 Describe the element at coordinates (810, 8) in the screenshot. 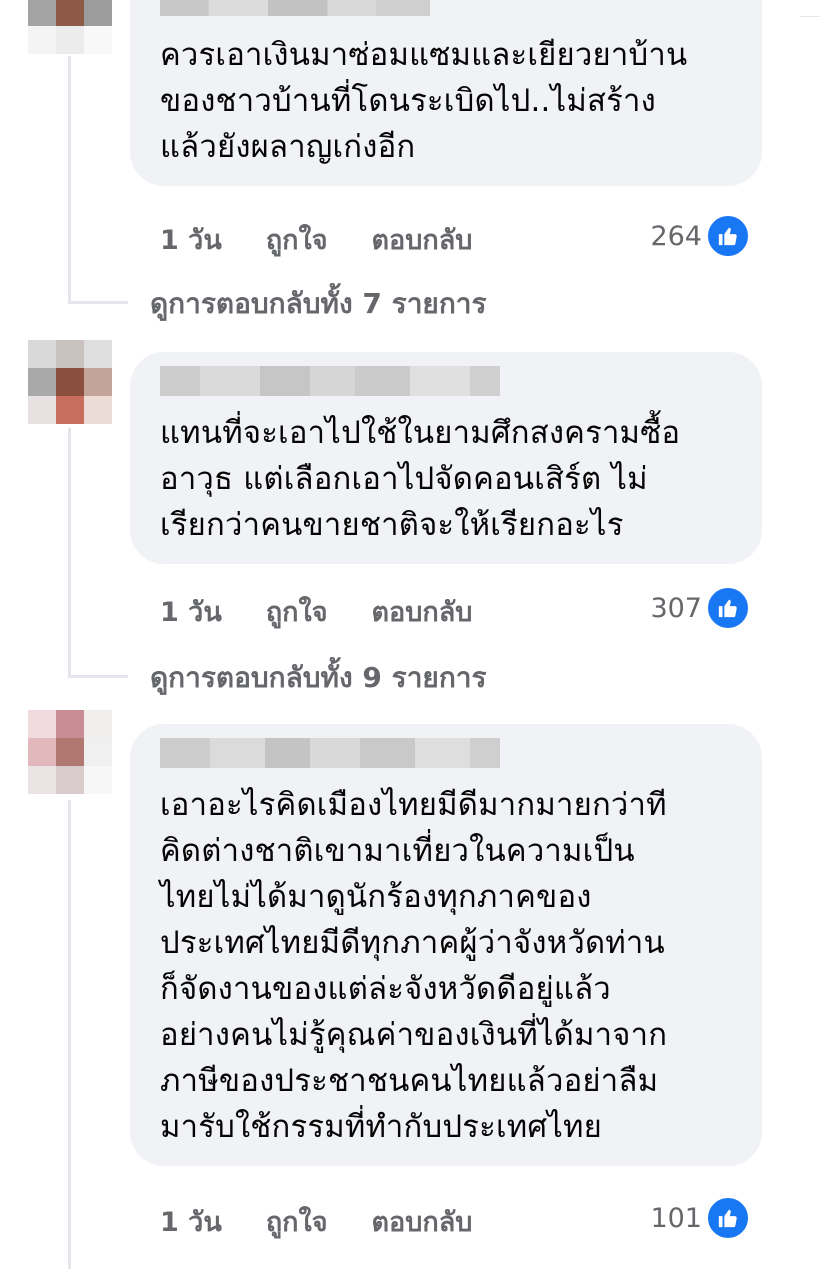

I see `top-right-edge` at that location.